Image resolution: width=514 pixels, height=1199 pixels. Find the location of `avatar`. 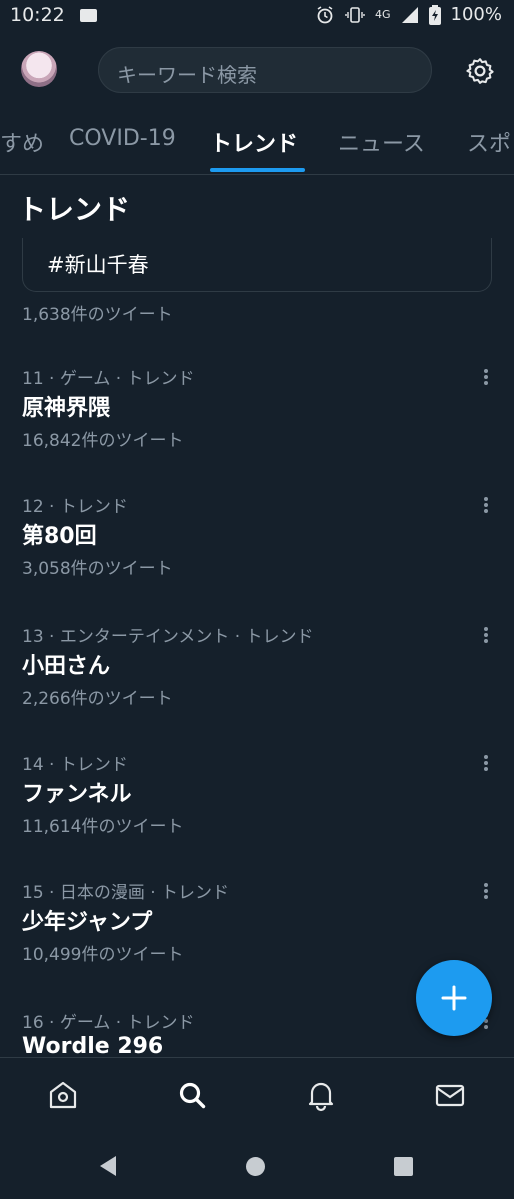

avatar is located at coordinates (39, 69).